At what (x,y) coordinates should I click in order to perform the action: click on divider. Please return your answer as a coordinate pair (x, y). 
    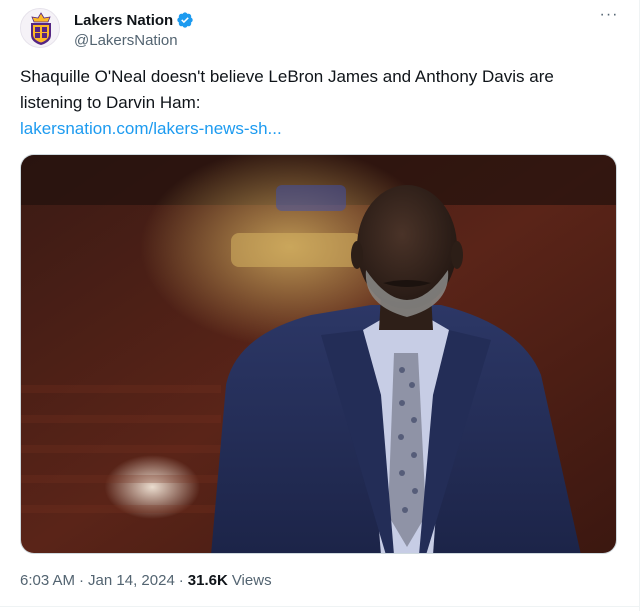
    Looking at the image, I should click on (320, 606).